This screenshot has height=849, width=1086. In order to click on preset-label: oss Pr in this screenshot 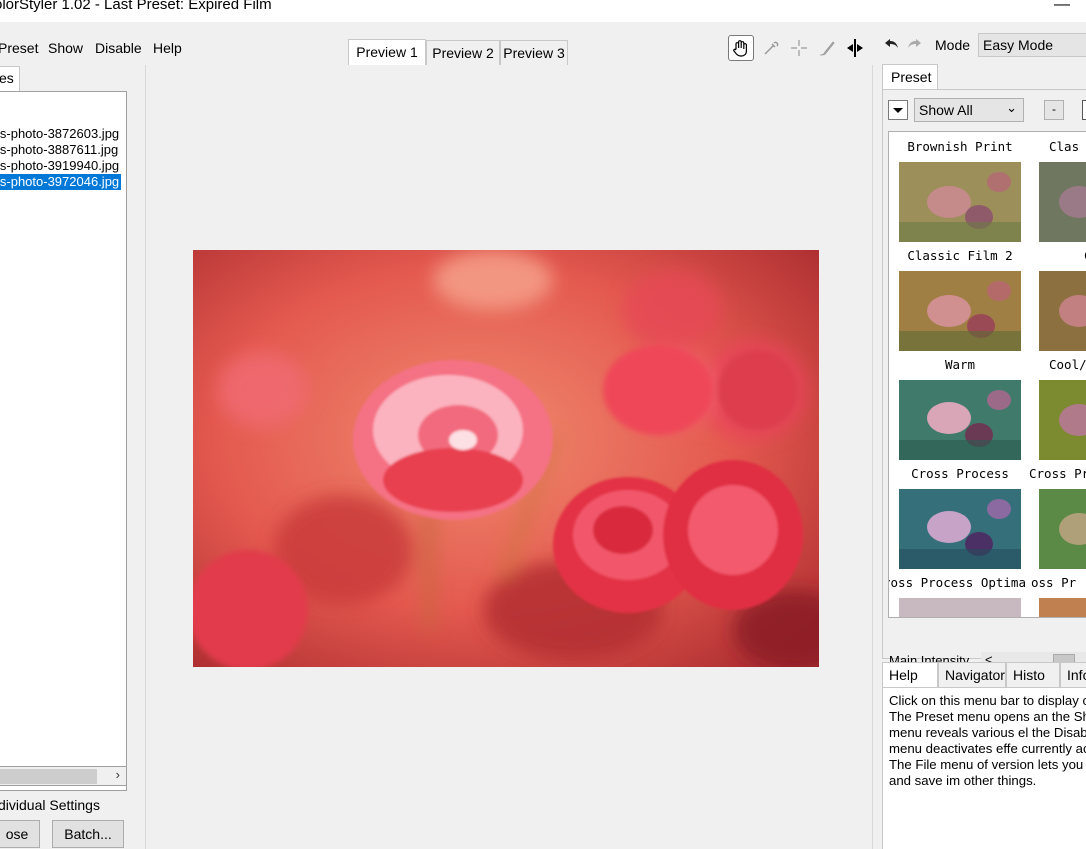, I will do `click(1054, 582)`.